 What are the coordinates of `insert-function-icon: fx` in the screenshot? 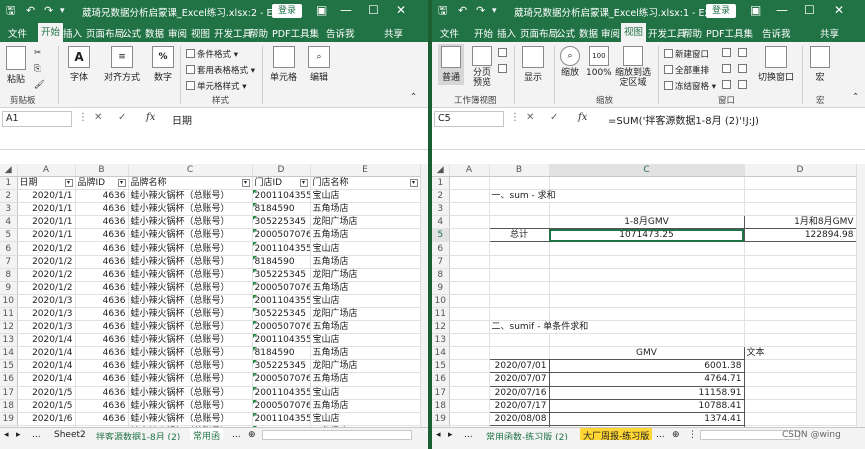 It's located at (582, 117).